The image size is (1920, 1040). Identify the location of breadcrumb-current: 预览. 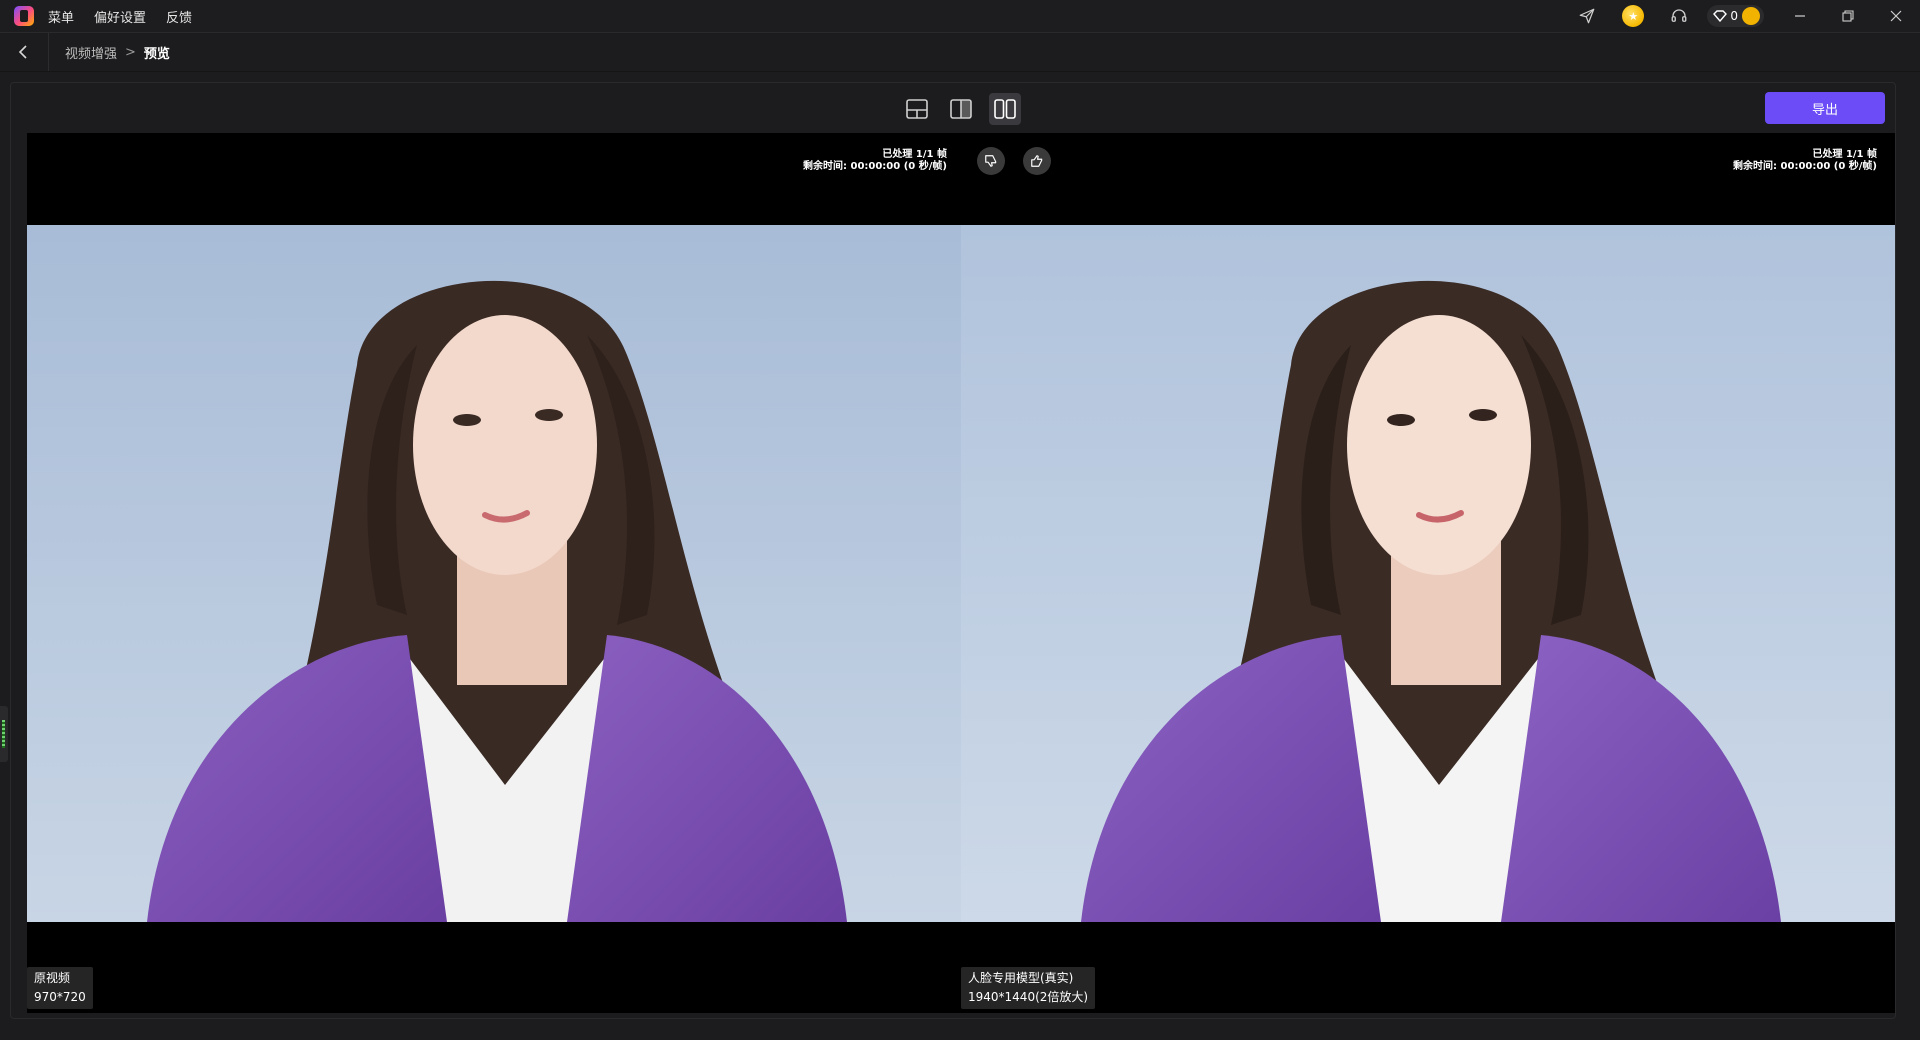
(156, 54).